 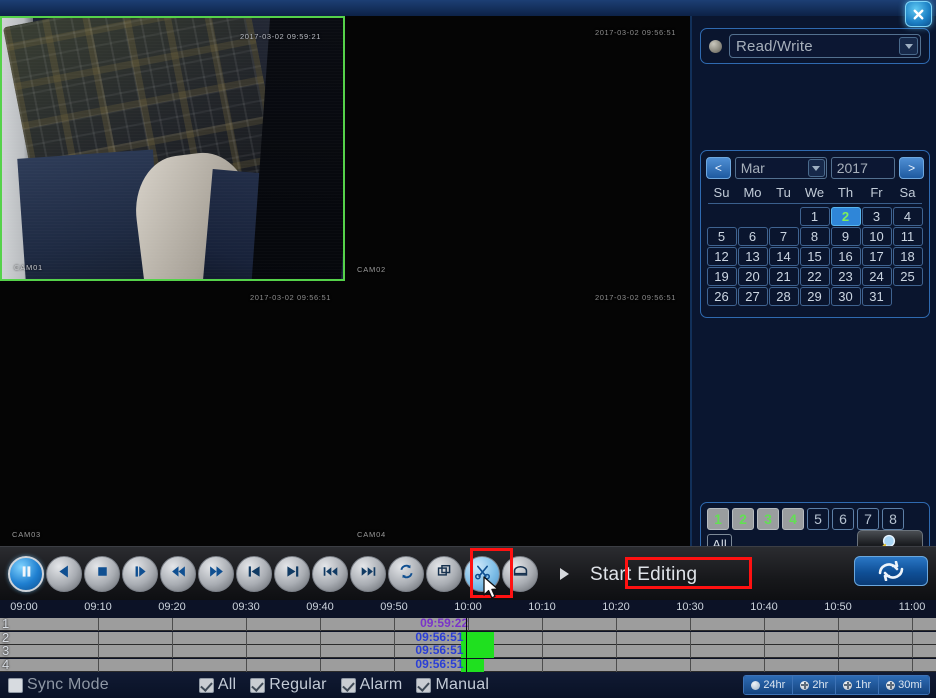 I want to click on video-timestamp: 2017-03-02 09:59:21, so click(x=280, y=36).